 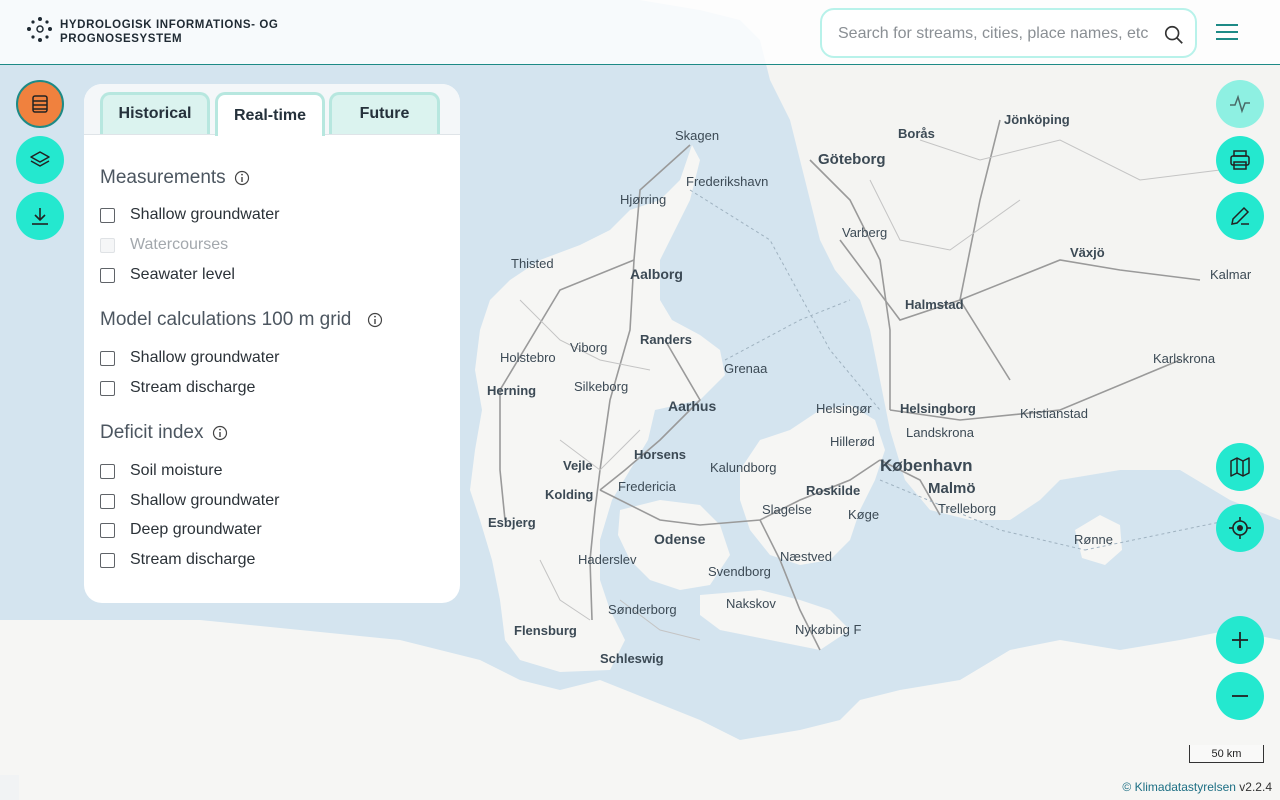 I want to click on map-label: Landskrona, so click(x=940, y=432).